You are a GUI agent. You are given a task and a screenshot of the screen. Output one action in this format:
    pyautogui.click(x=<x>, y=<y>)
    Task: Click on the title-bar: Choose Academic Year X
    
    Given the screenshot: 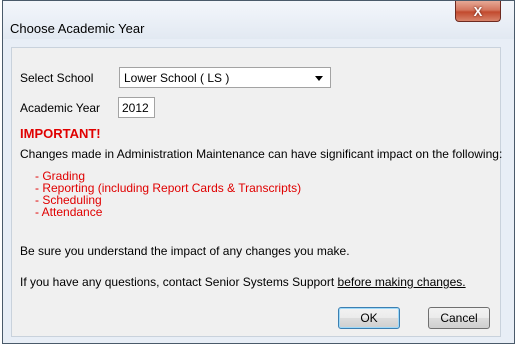 What is the action you would take?
    pyautogui.click(x=258, y=20)
    